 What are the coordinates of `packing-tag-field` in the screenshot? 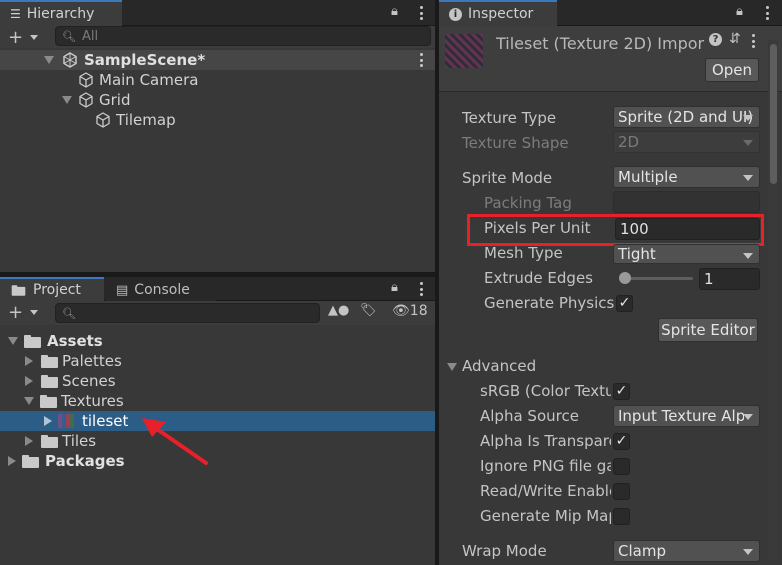 It's located at (686, 202).